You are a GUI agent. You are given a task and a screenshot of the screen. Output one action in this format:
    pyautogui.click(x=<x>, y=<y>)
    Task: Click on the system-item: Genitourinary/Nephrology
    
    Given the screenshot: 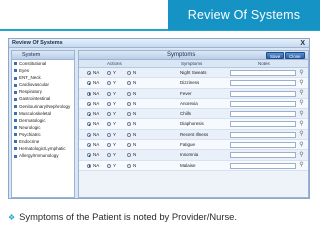 What is the action you would take?
    pyautogui.click(x=43, y=106)
    